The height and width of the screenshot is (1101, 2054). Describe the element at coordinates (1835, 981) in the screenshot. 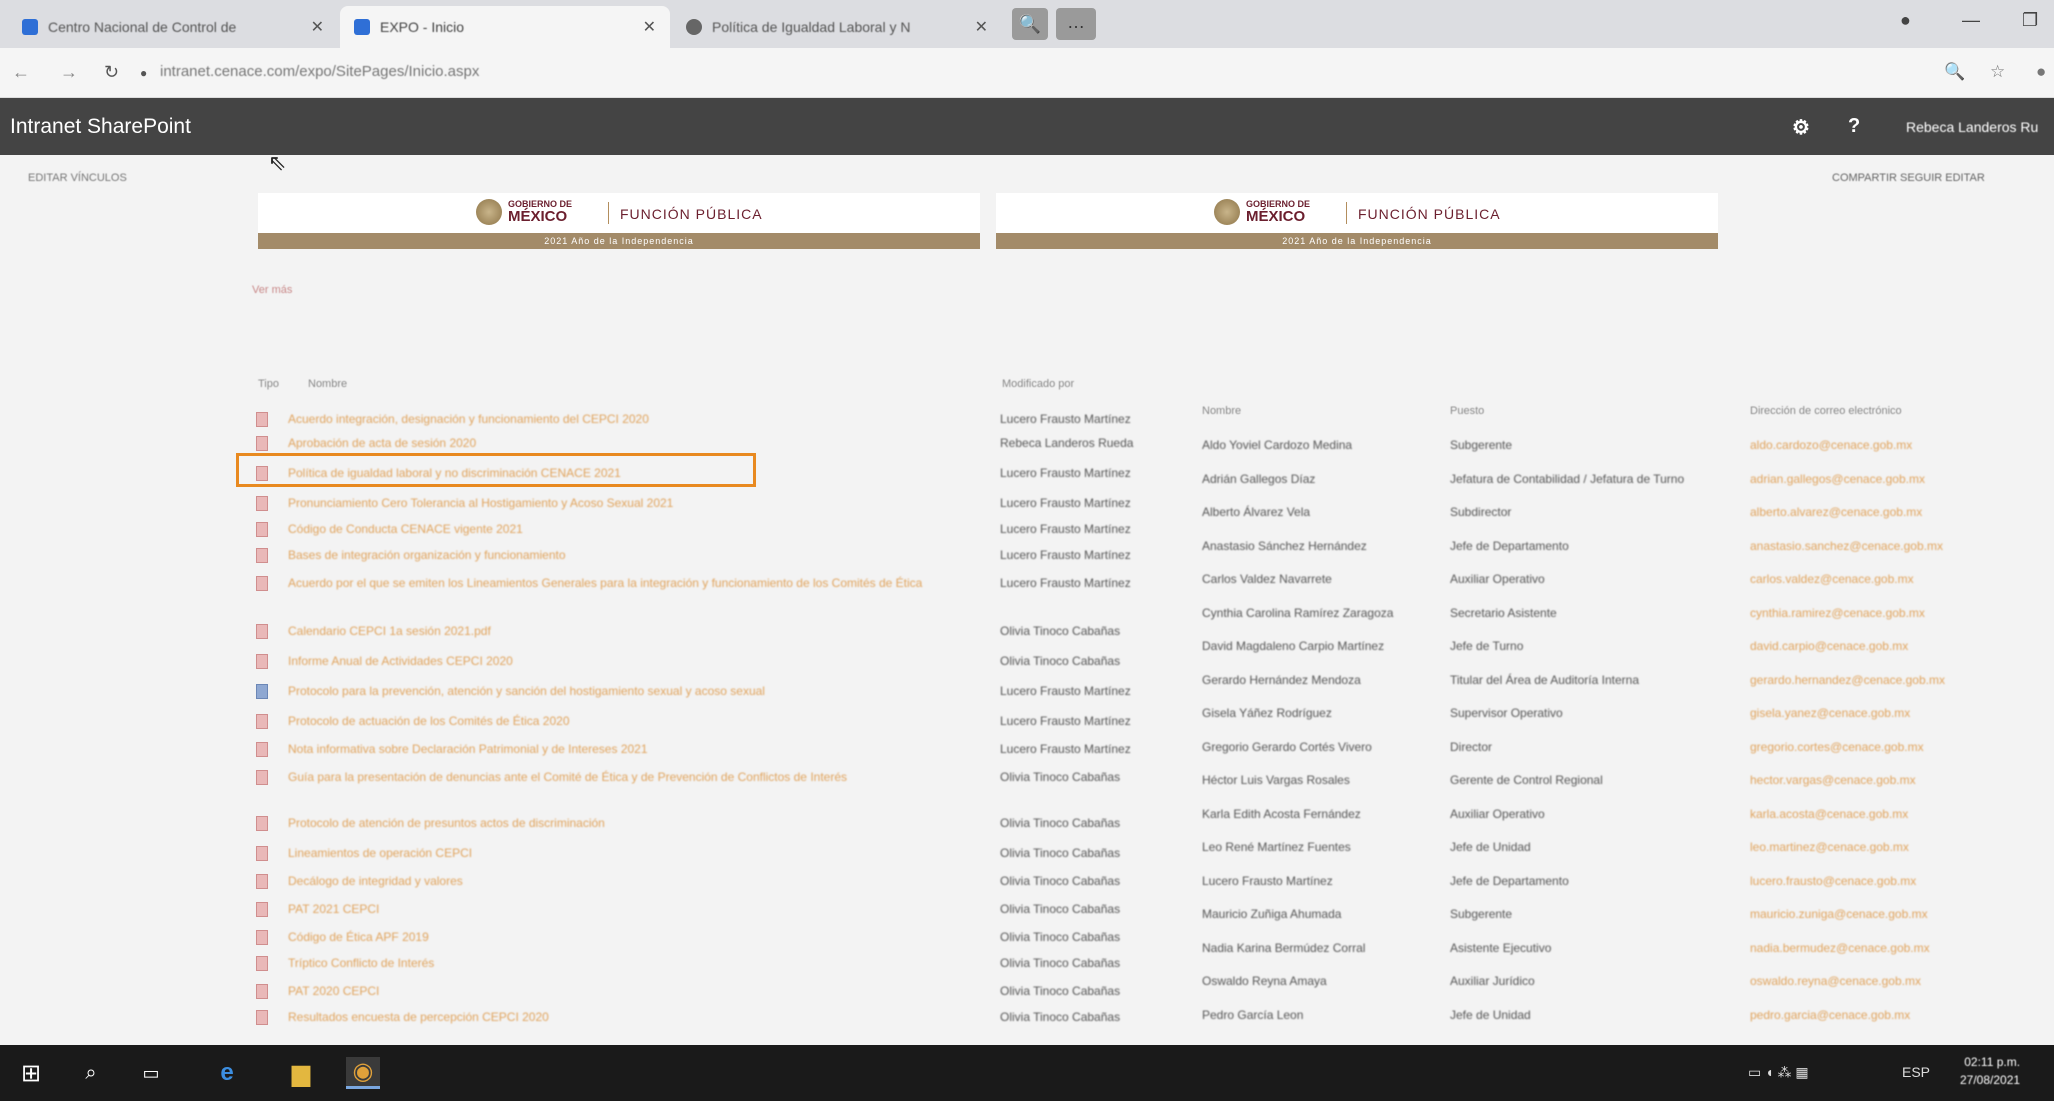

I see `directory-email: oswaldo.reyna@cenace.gob.mx` at that location.